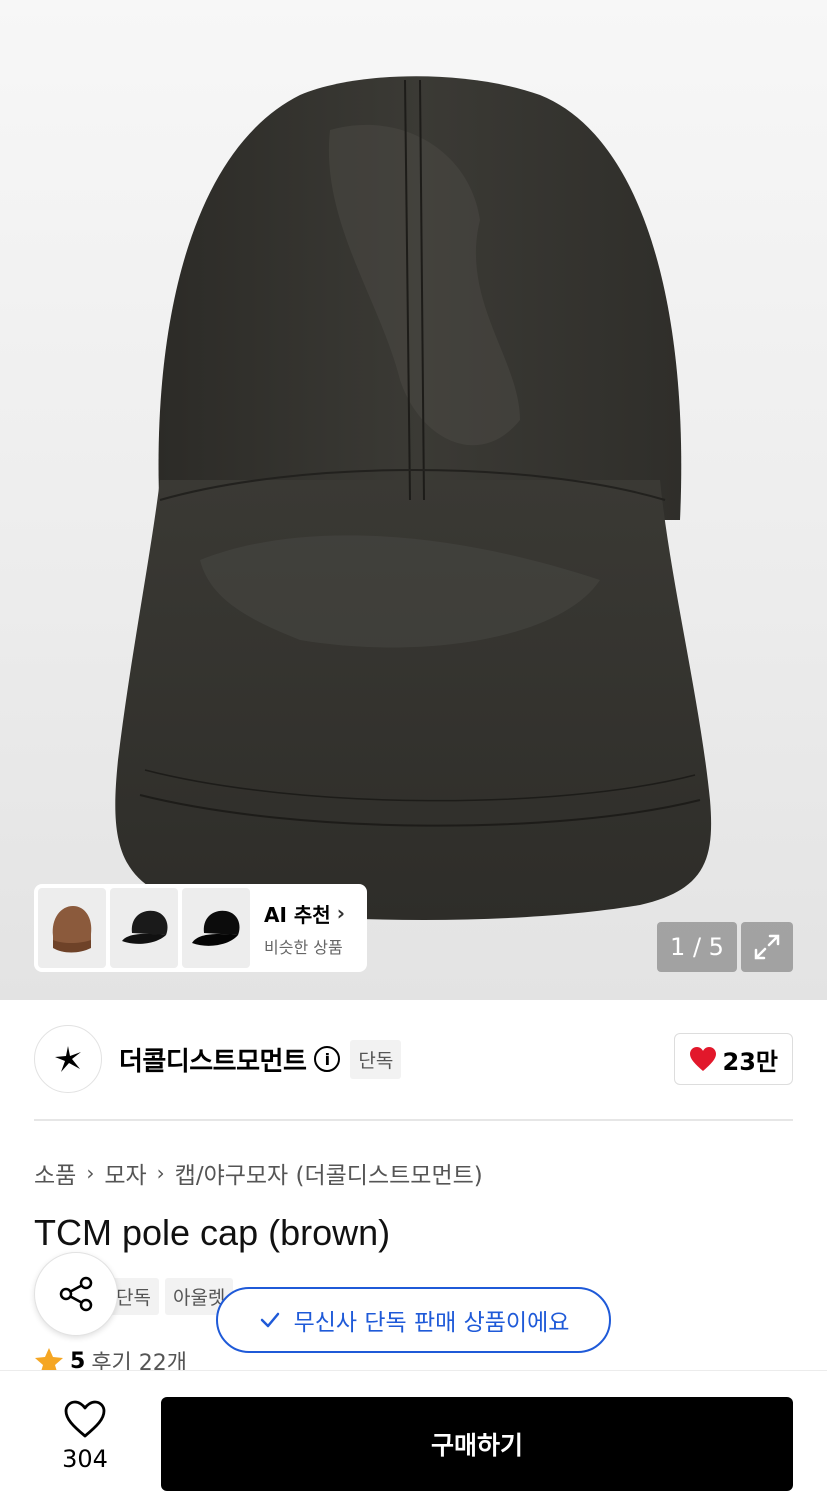 The image size is (827, 1500). I want to click on breadcrumb-item-2: 모자, so click(125, 1173).